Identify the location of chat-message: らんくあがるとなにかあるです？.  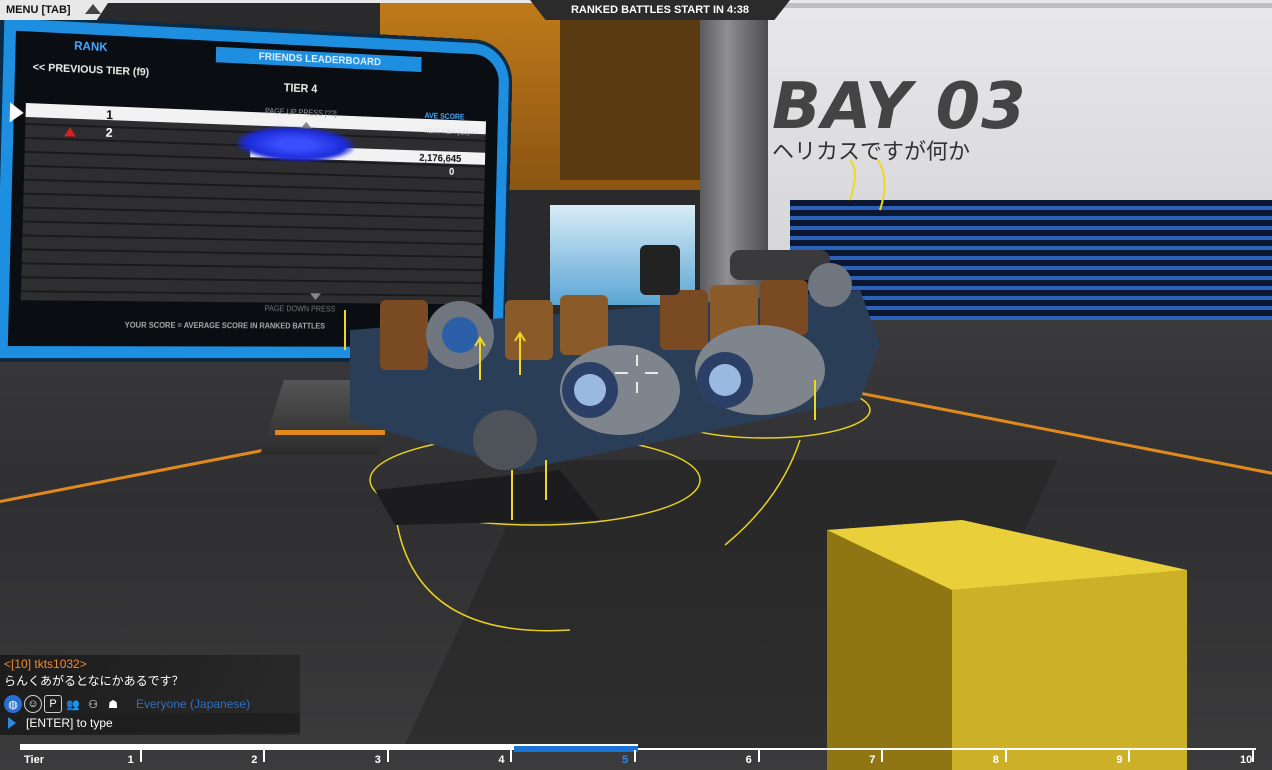
(94, 681).